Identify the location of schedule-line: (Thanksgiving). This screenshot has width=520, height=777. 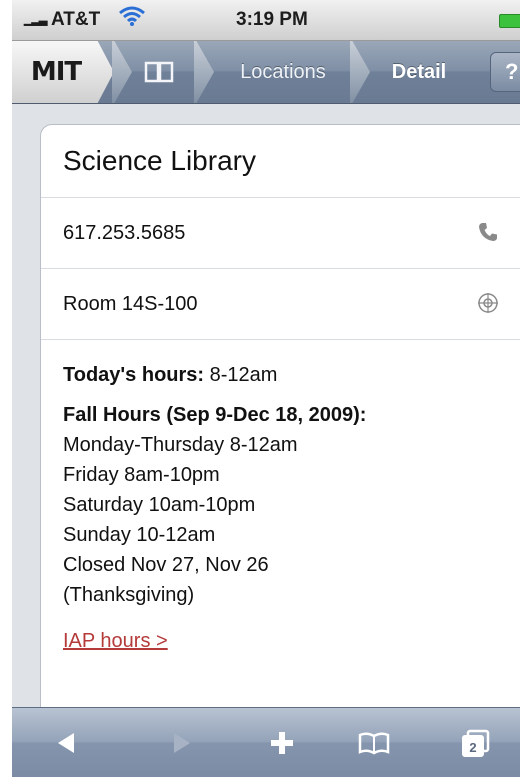
(129, 595).